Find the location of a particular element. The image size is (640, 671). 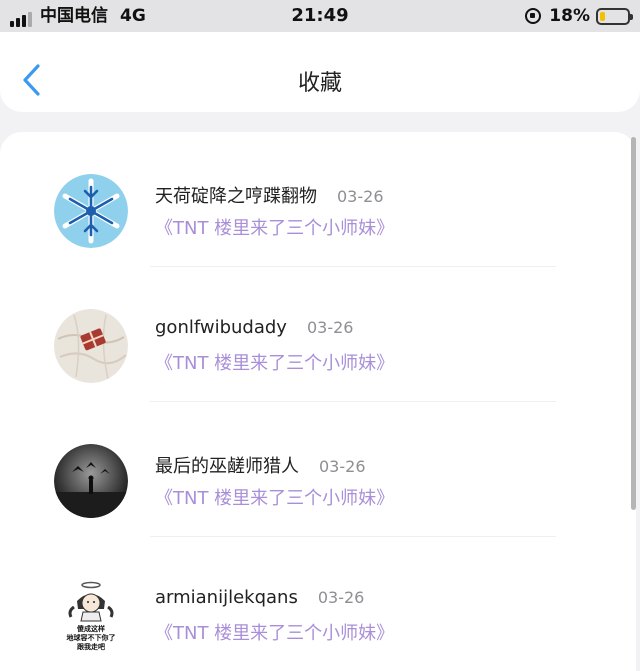

angel-girl-meme-avatar: 傻成这样 地球容不下你了 跟我走吧 is located at coordinates (91, 616).